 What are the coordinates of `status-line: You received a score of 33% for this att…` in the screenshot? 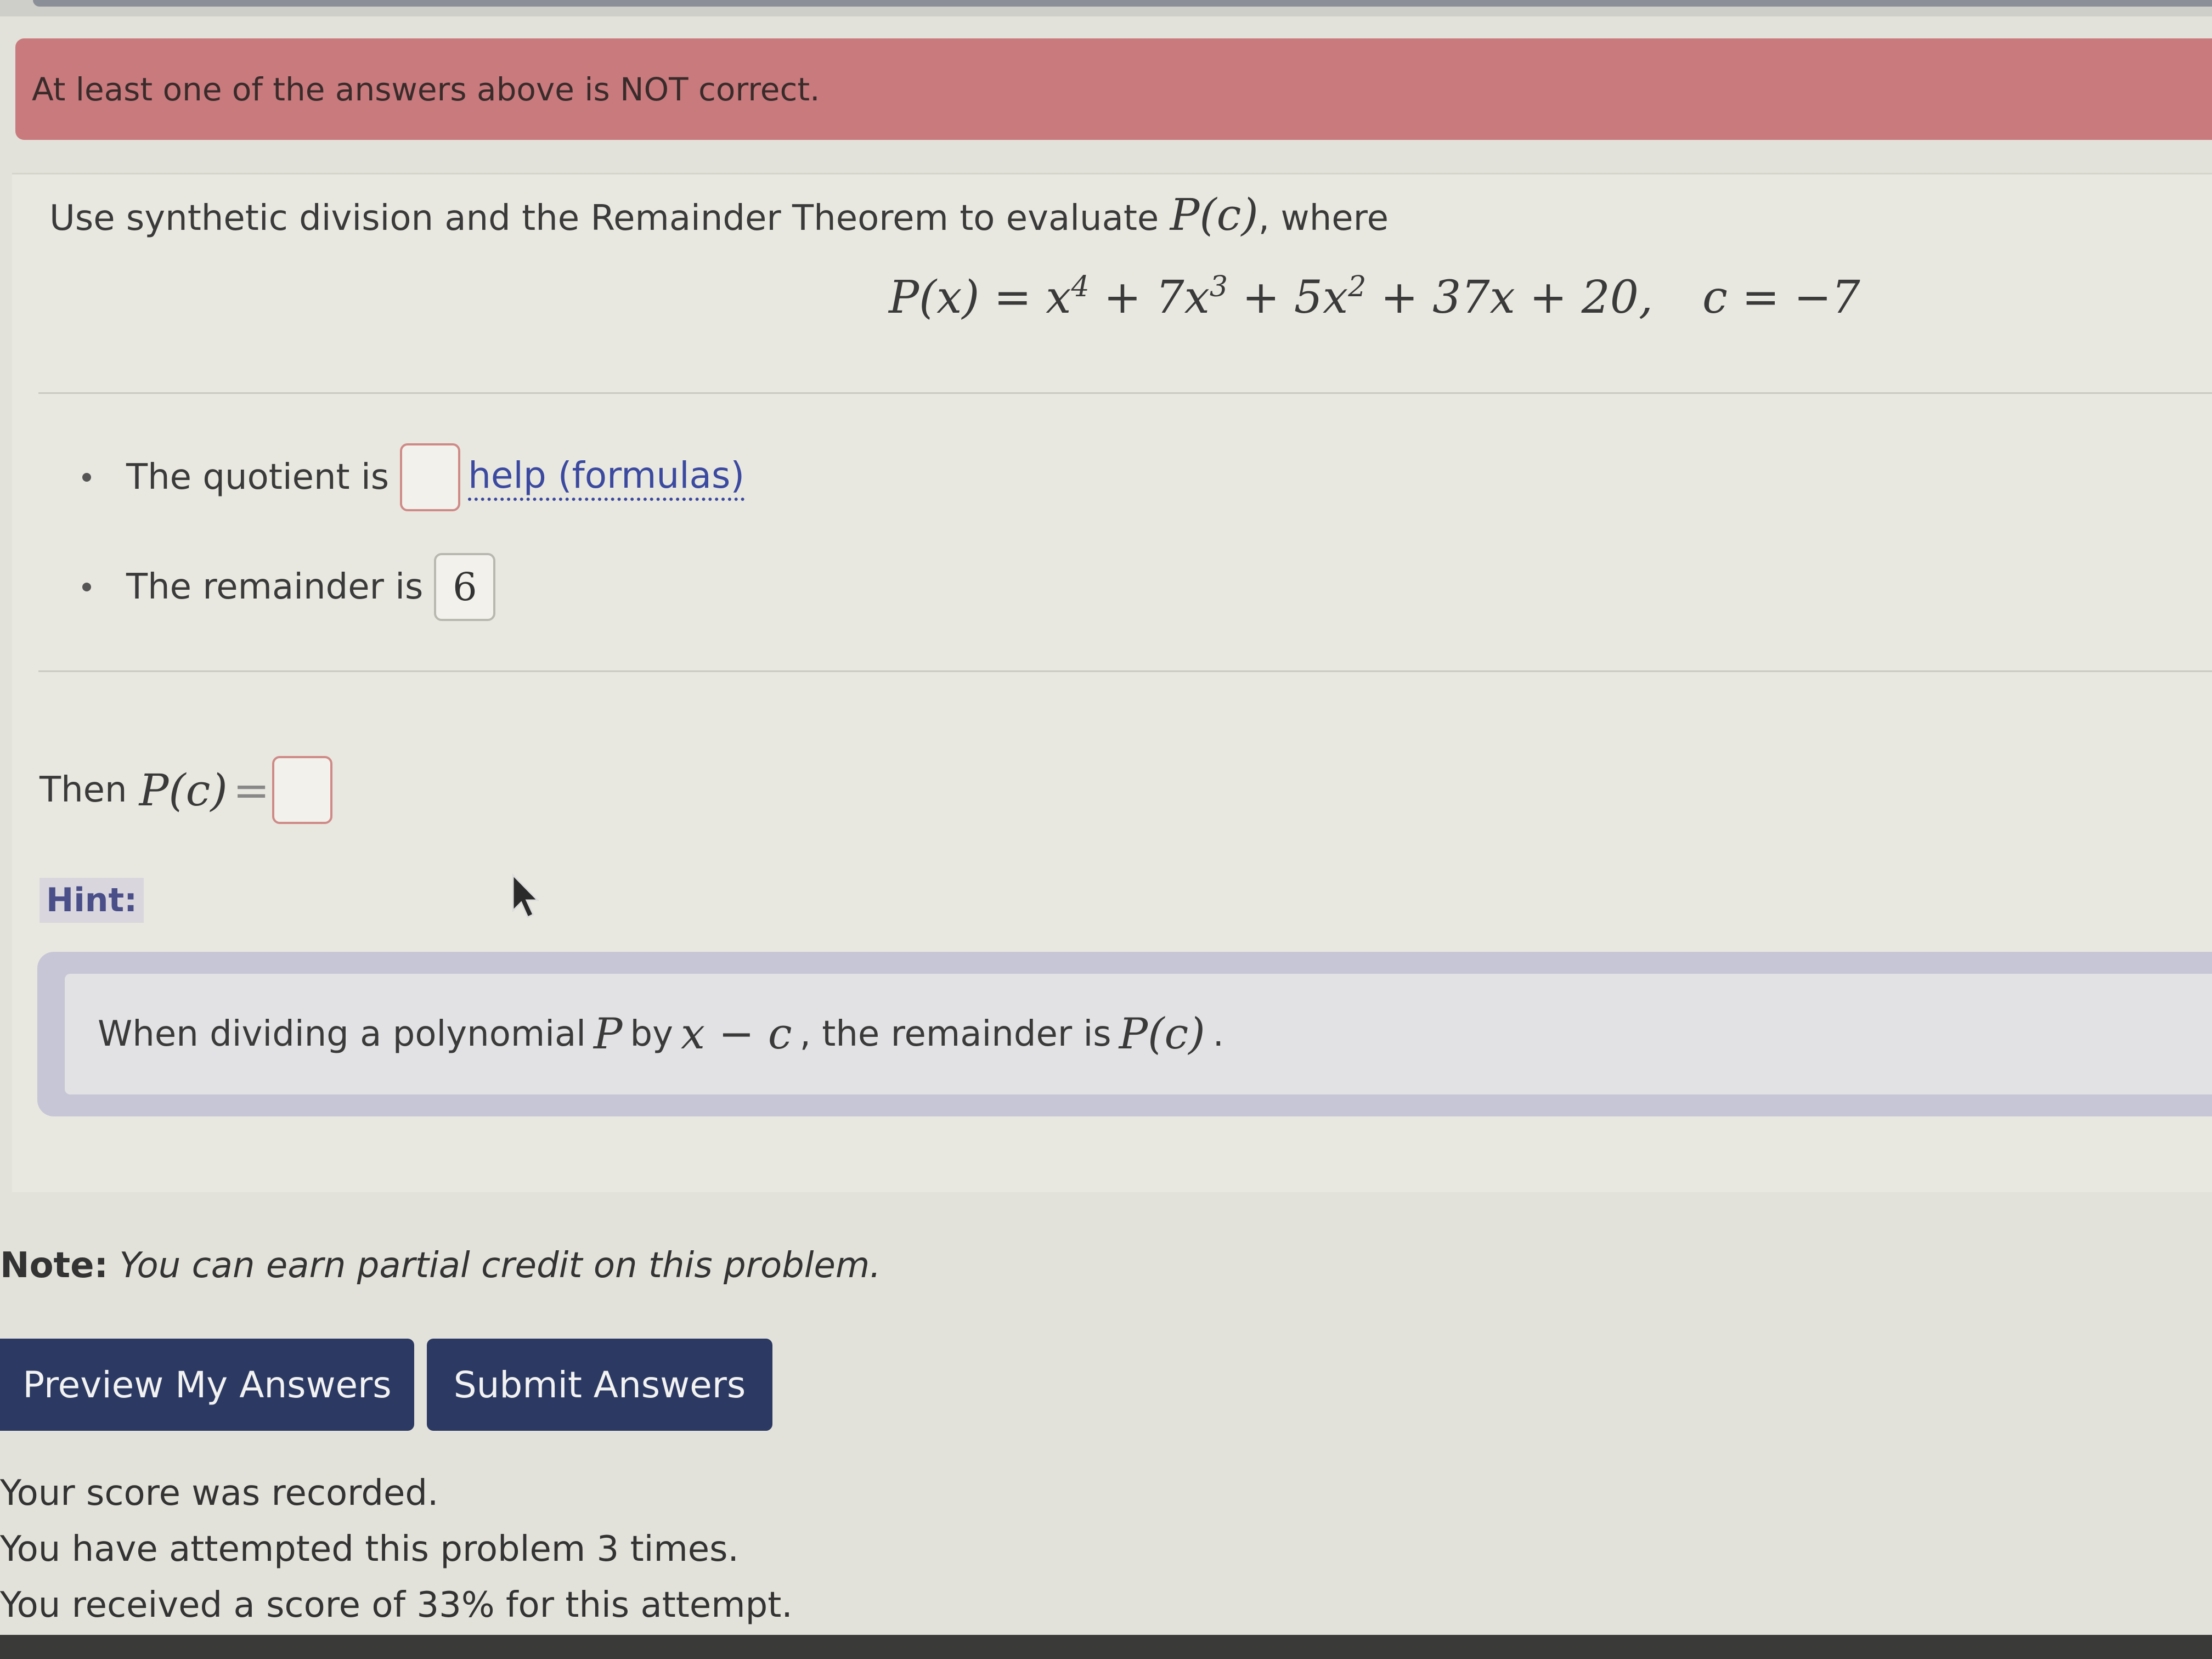 It's located at (397, 1606).